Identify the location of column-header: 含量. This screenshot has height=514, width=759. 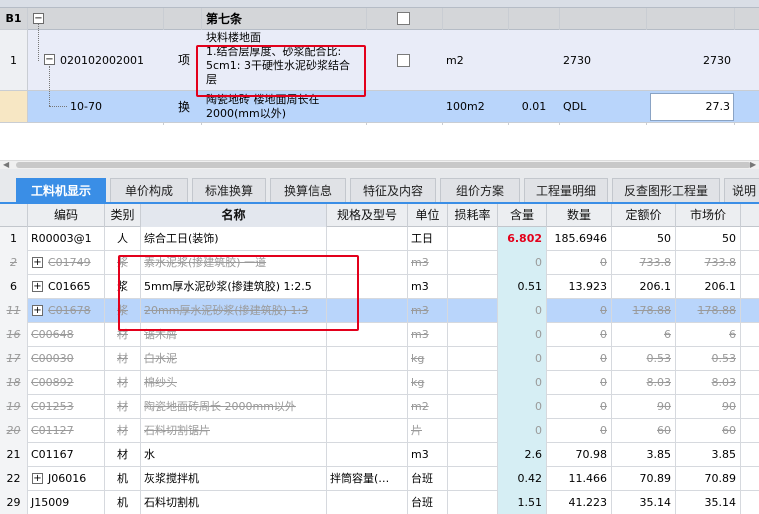
(522, 215).